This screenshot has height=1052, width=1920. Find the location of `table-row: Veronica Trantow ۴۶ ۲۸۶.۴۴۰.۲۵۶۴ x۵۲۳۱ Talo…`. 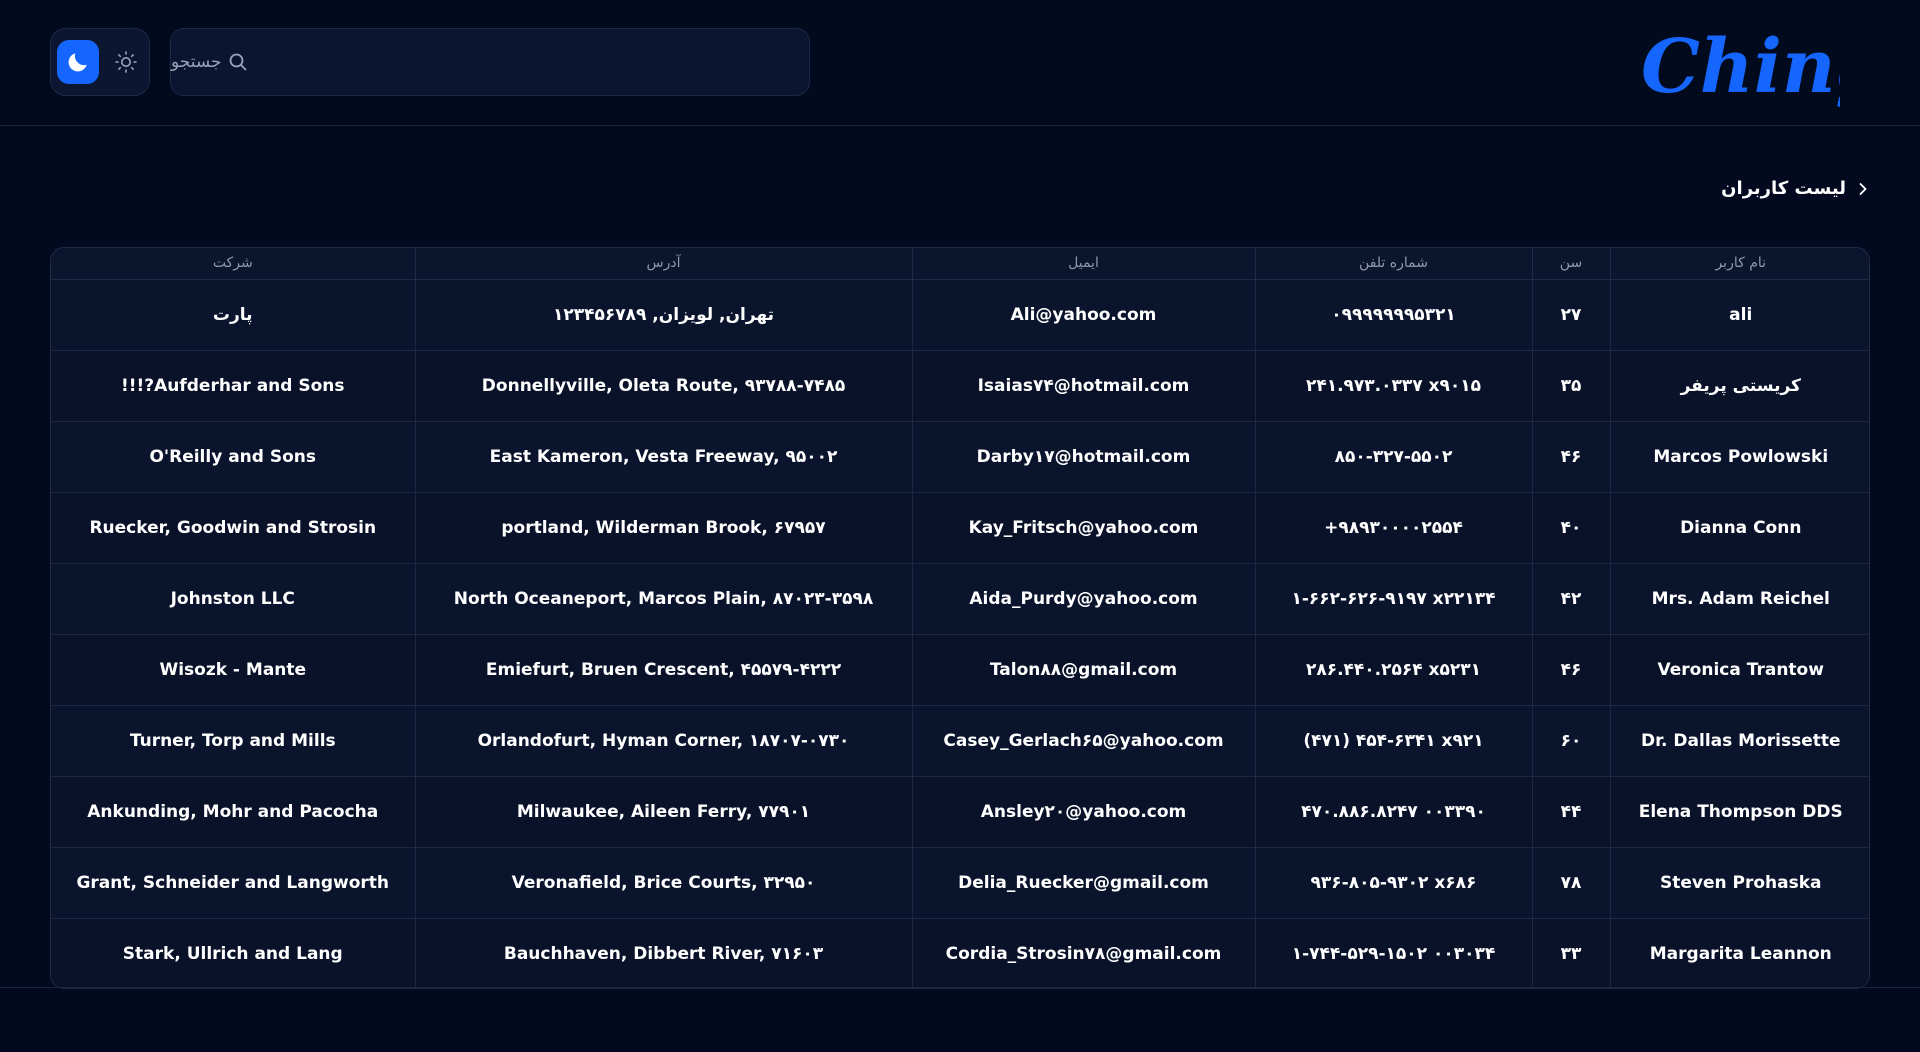

table-row: Veronica Trantow ۴۶ ۲۸۶.۴۴۰.۲۵۶۴ x۵۲۳۱ Talo… is located at coordinates (960, 670).